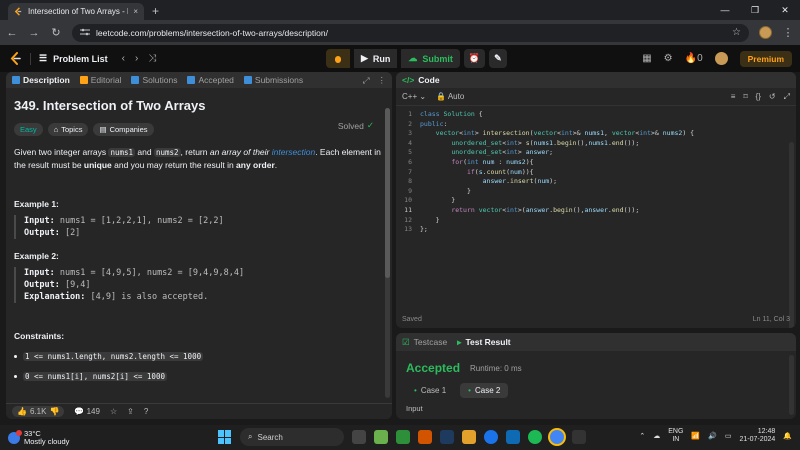 This screenshot has height=450, width=800. Describe the element at coordinates (725, 10) in the screenshot. I see `minimize-button: —` at that location.